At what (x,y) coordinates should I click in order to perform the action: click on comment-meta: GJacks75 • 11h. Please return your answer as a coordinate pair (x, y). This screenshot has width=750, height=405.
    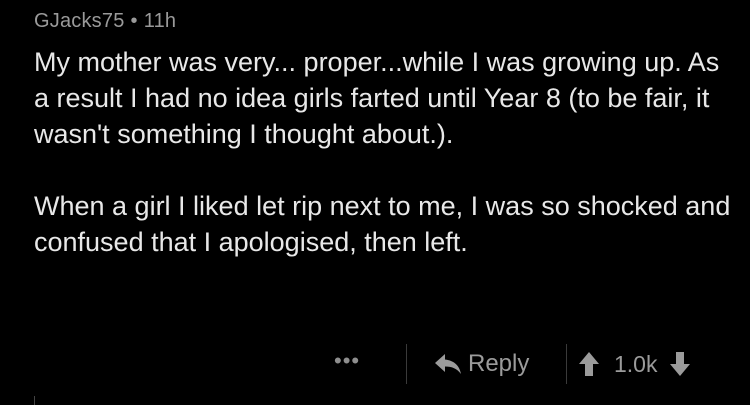
    Looking at the image, I should click on (105, 21).